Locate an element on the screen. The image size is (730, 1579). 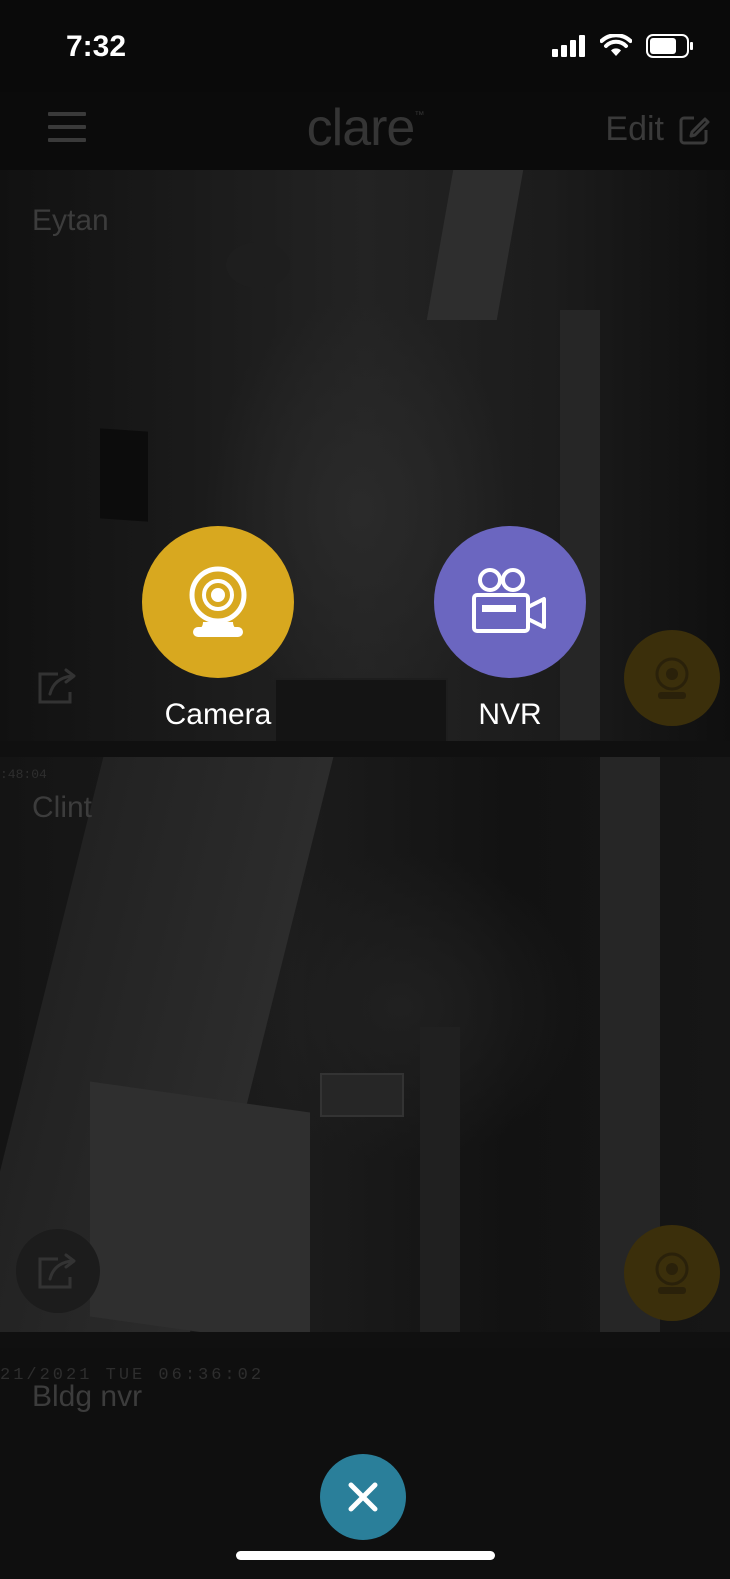
add-nvr-button is located at coordinates (510, 602).